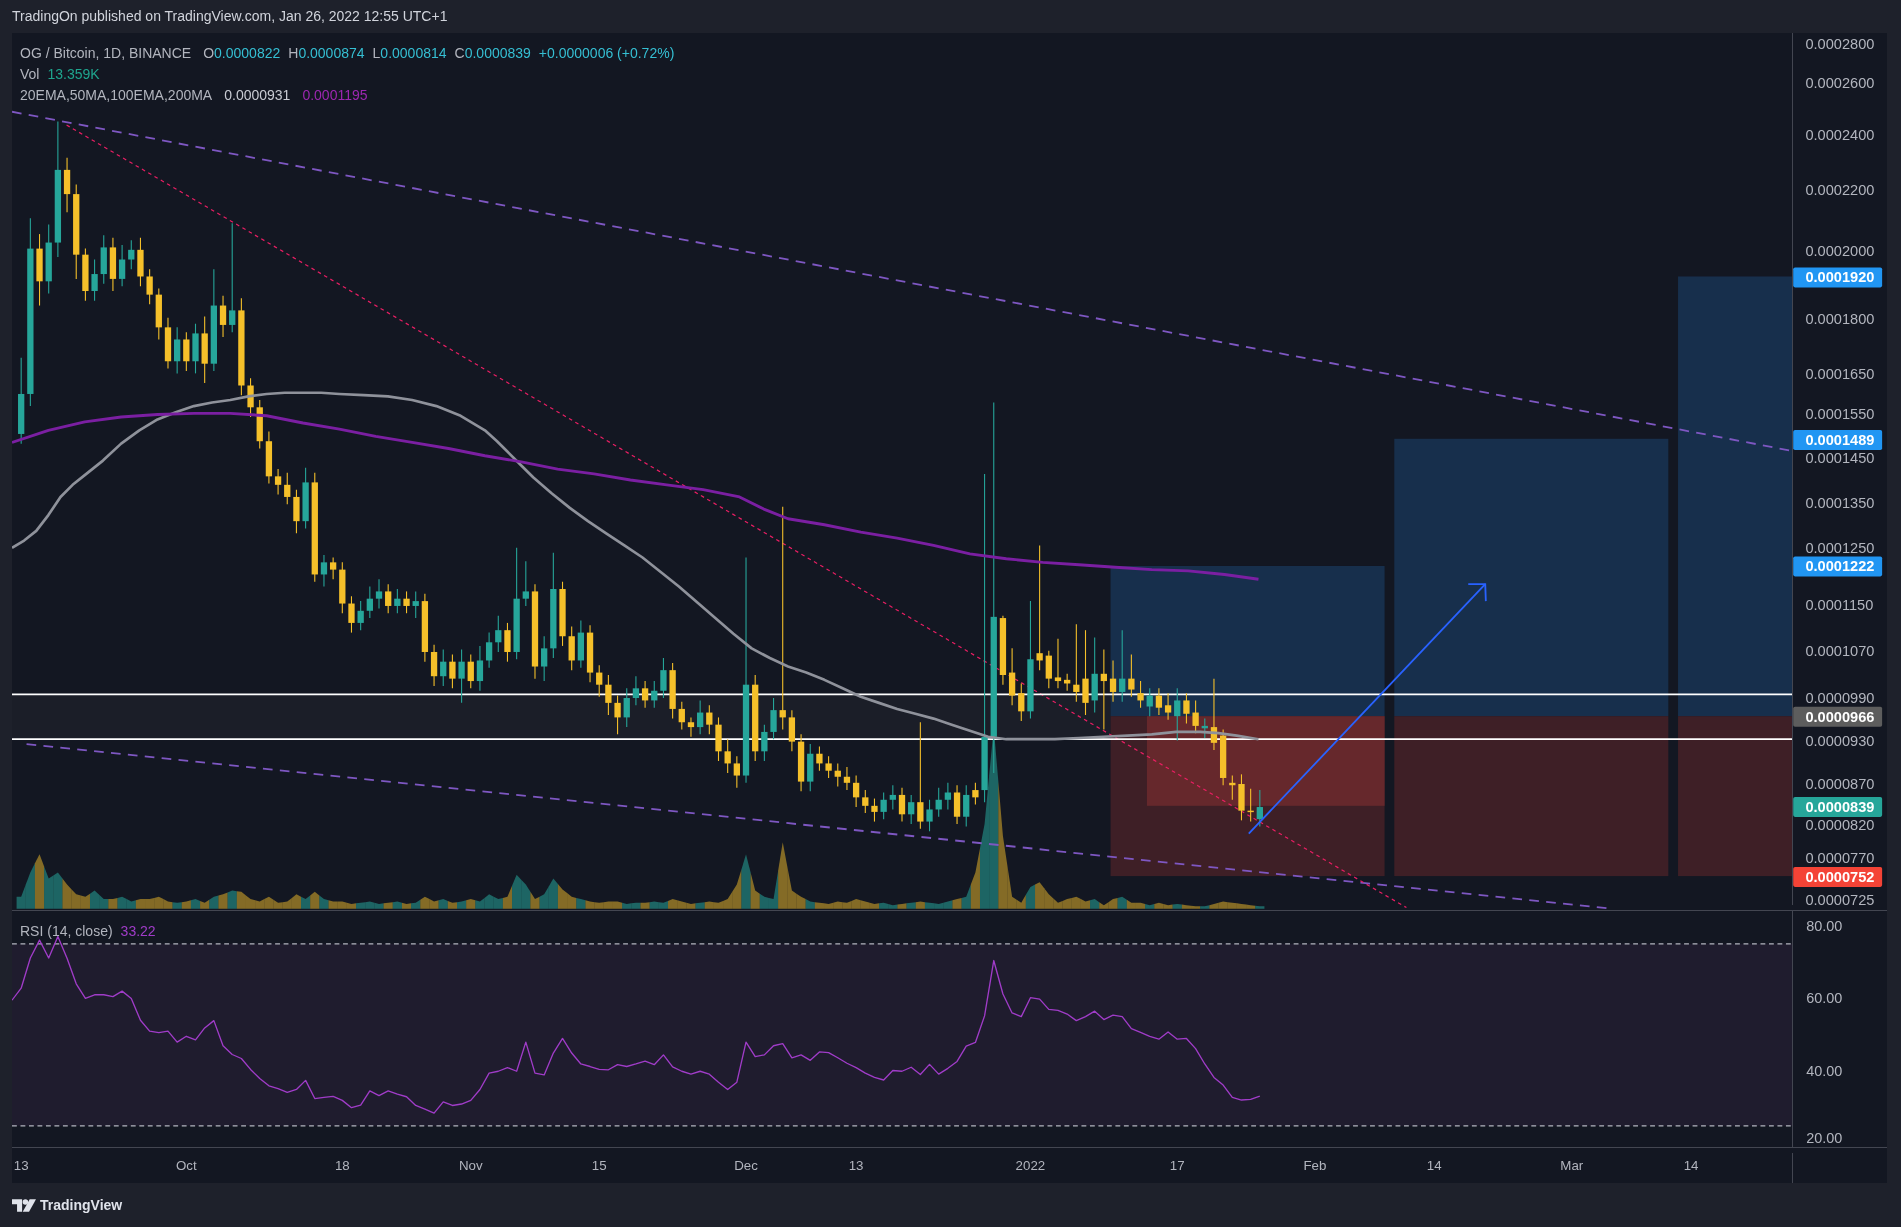  Describe the element at coordinates (30, 74) in the screenshot. I see `volume-label: Vol` at that location.